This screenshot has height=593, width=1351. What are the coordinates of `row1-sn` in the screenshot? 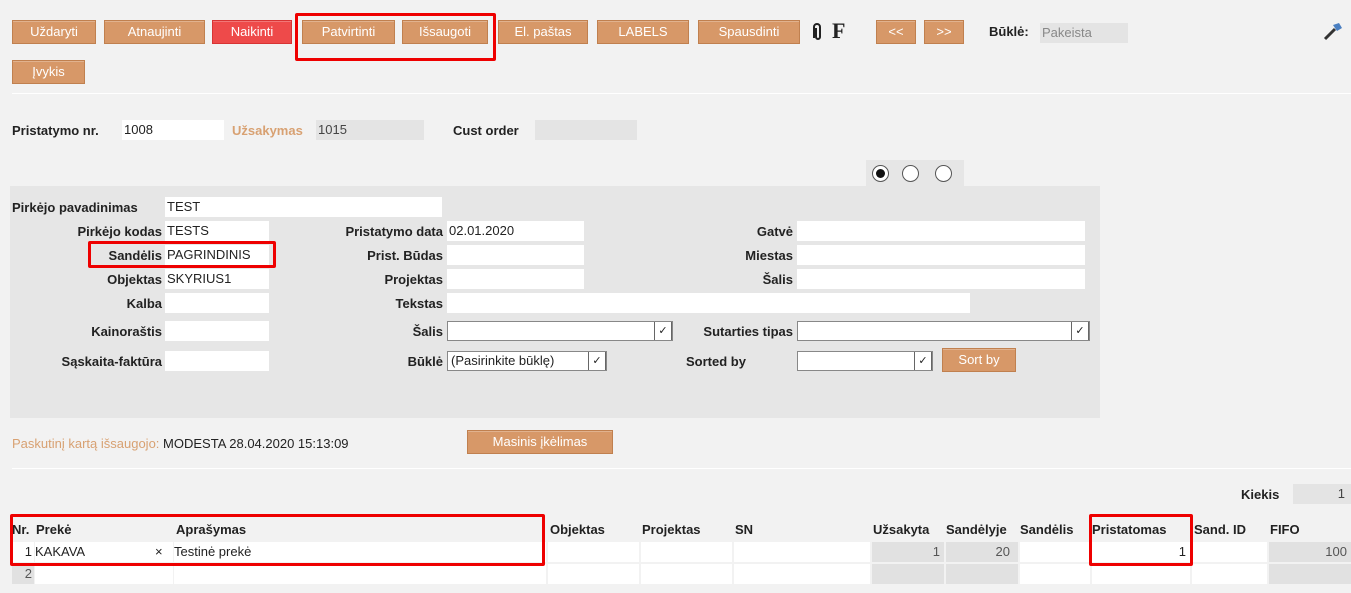 It's located at (802, 552).